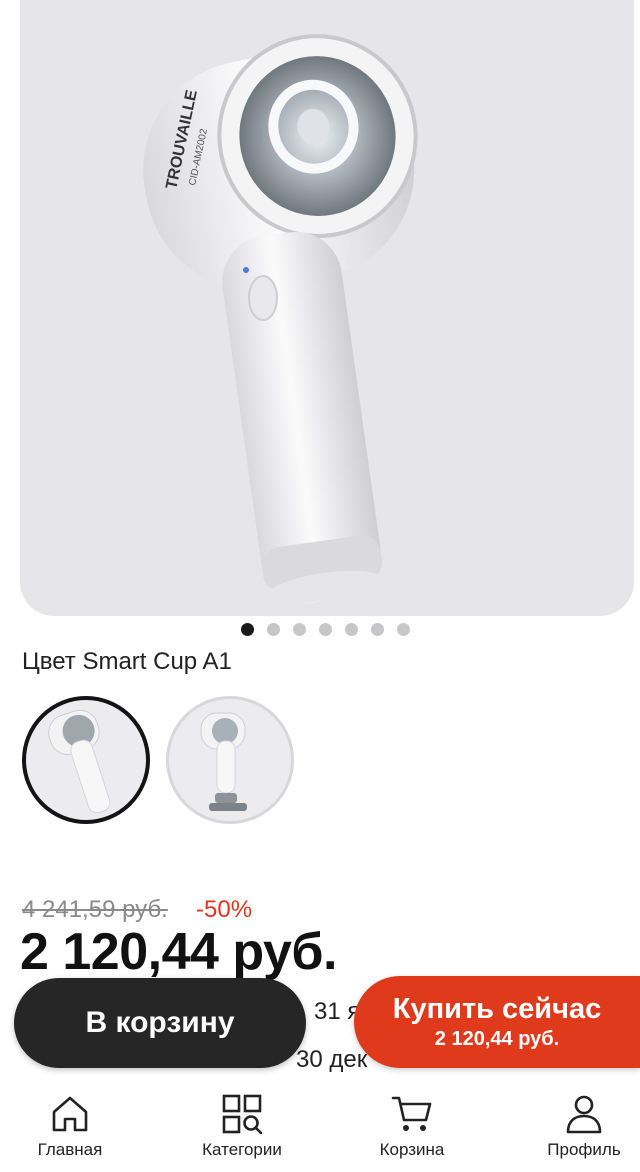  What do you see at coordinates (224, 909) in the screenshot?
I see `discount-badge: -50%` at bounding box center [224, 909].